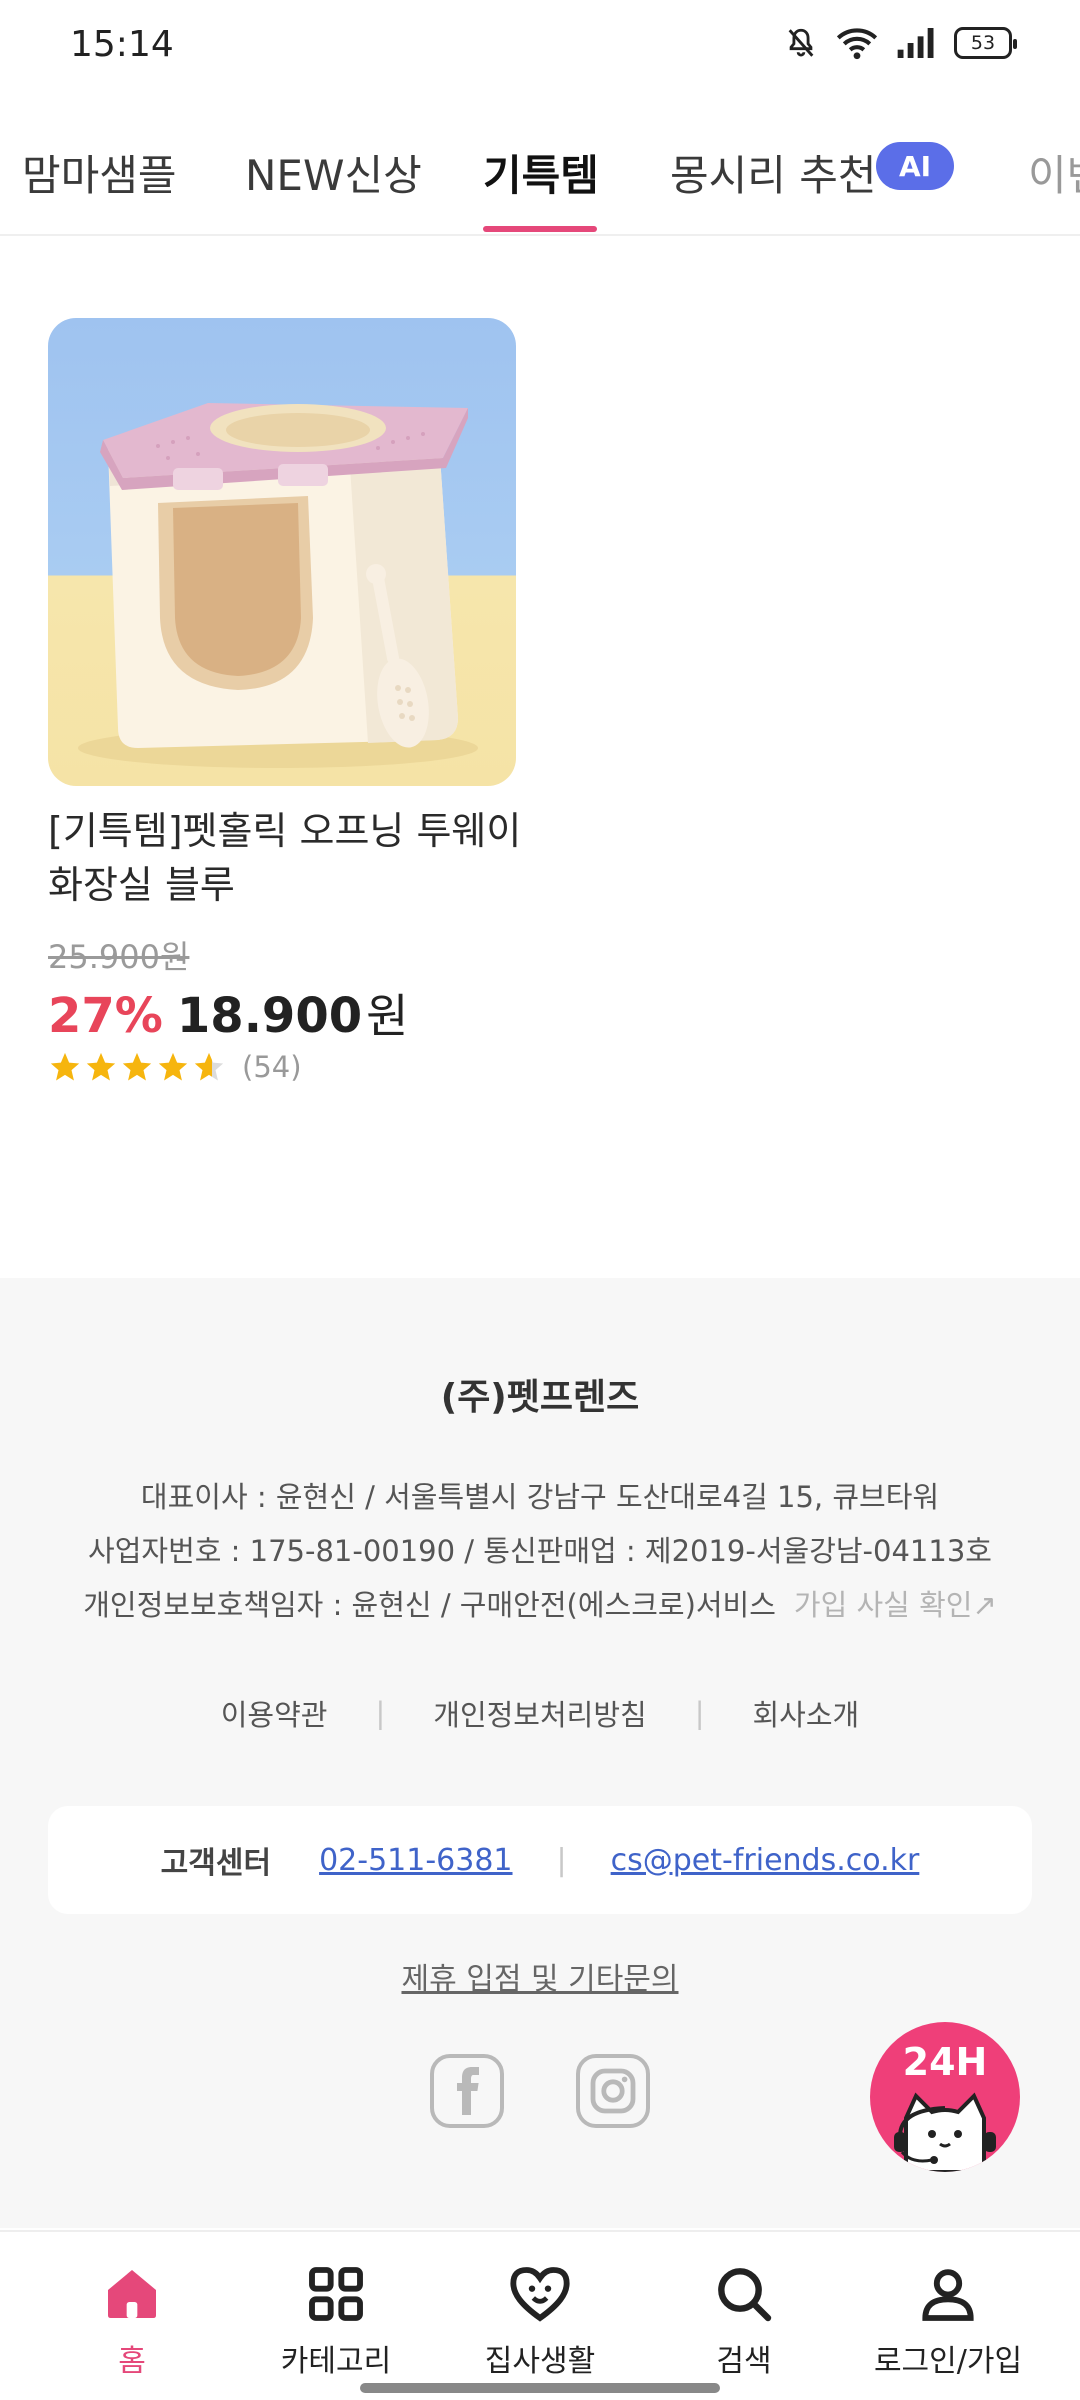 The width and height of the screenshot is (1080, 2400). Describe the element at coordinates (1054, 172) in the screenshot. I see `tab-event: 이벤` at that location.